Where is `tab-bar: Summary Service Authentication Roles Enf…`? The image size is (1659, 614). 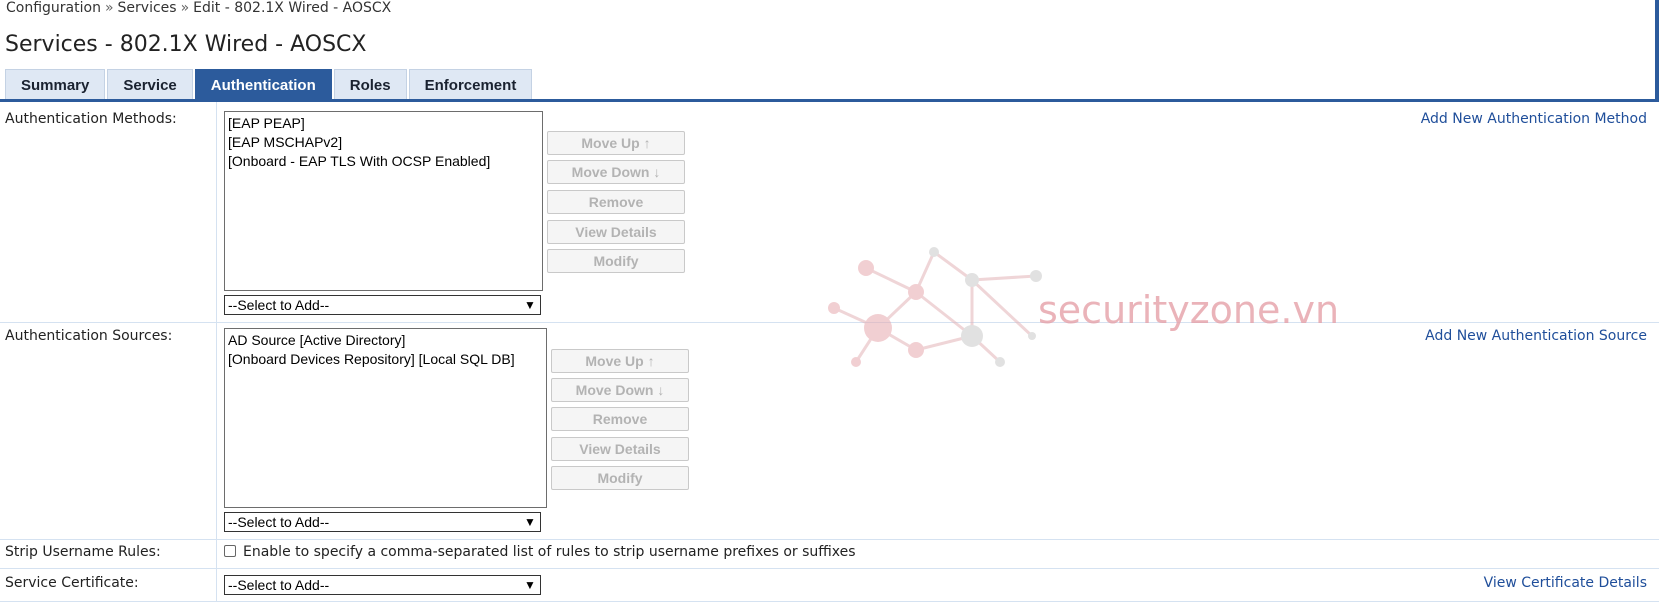
tab-bar: Summary Service Authentication Roles Enf… is located at coordinates (269, 85).